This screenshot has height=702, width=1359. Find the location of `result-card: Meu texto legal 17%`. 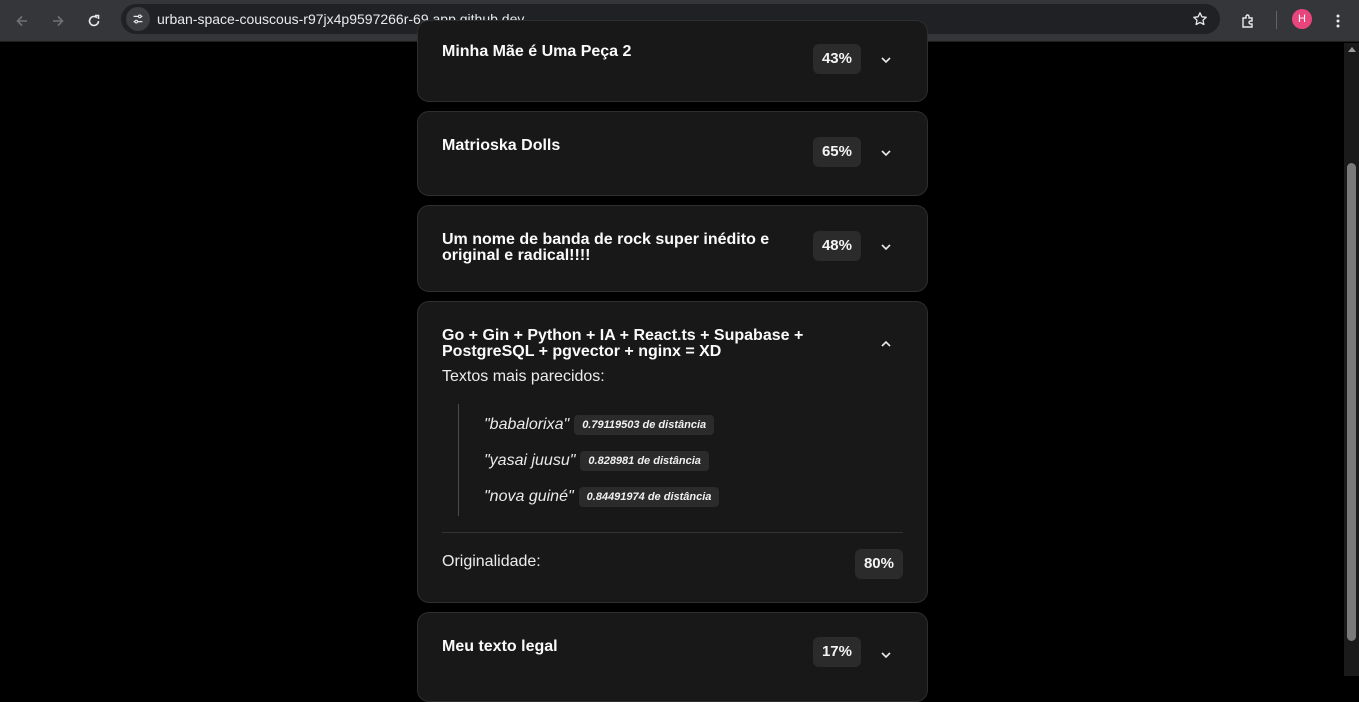

result-card: Meu texto legal 17% is located at coordinates (672, 657).